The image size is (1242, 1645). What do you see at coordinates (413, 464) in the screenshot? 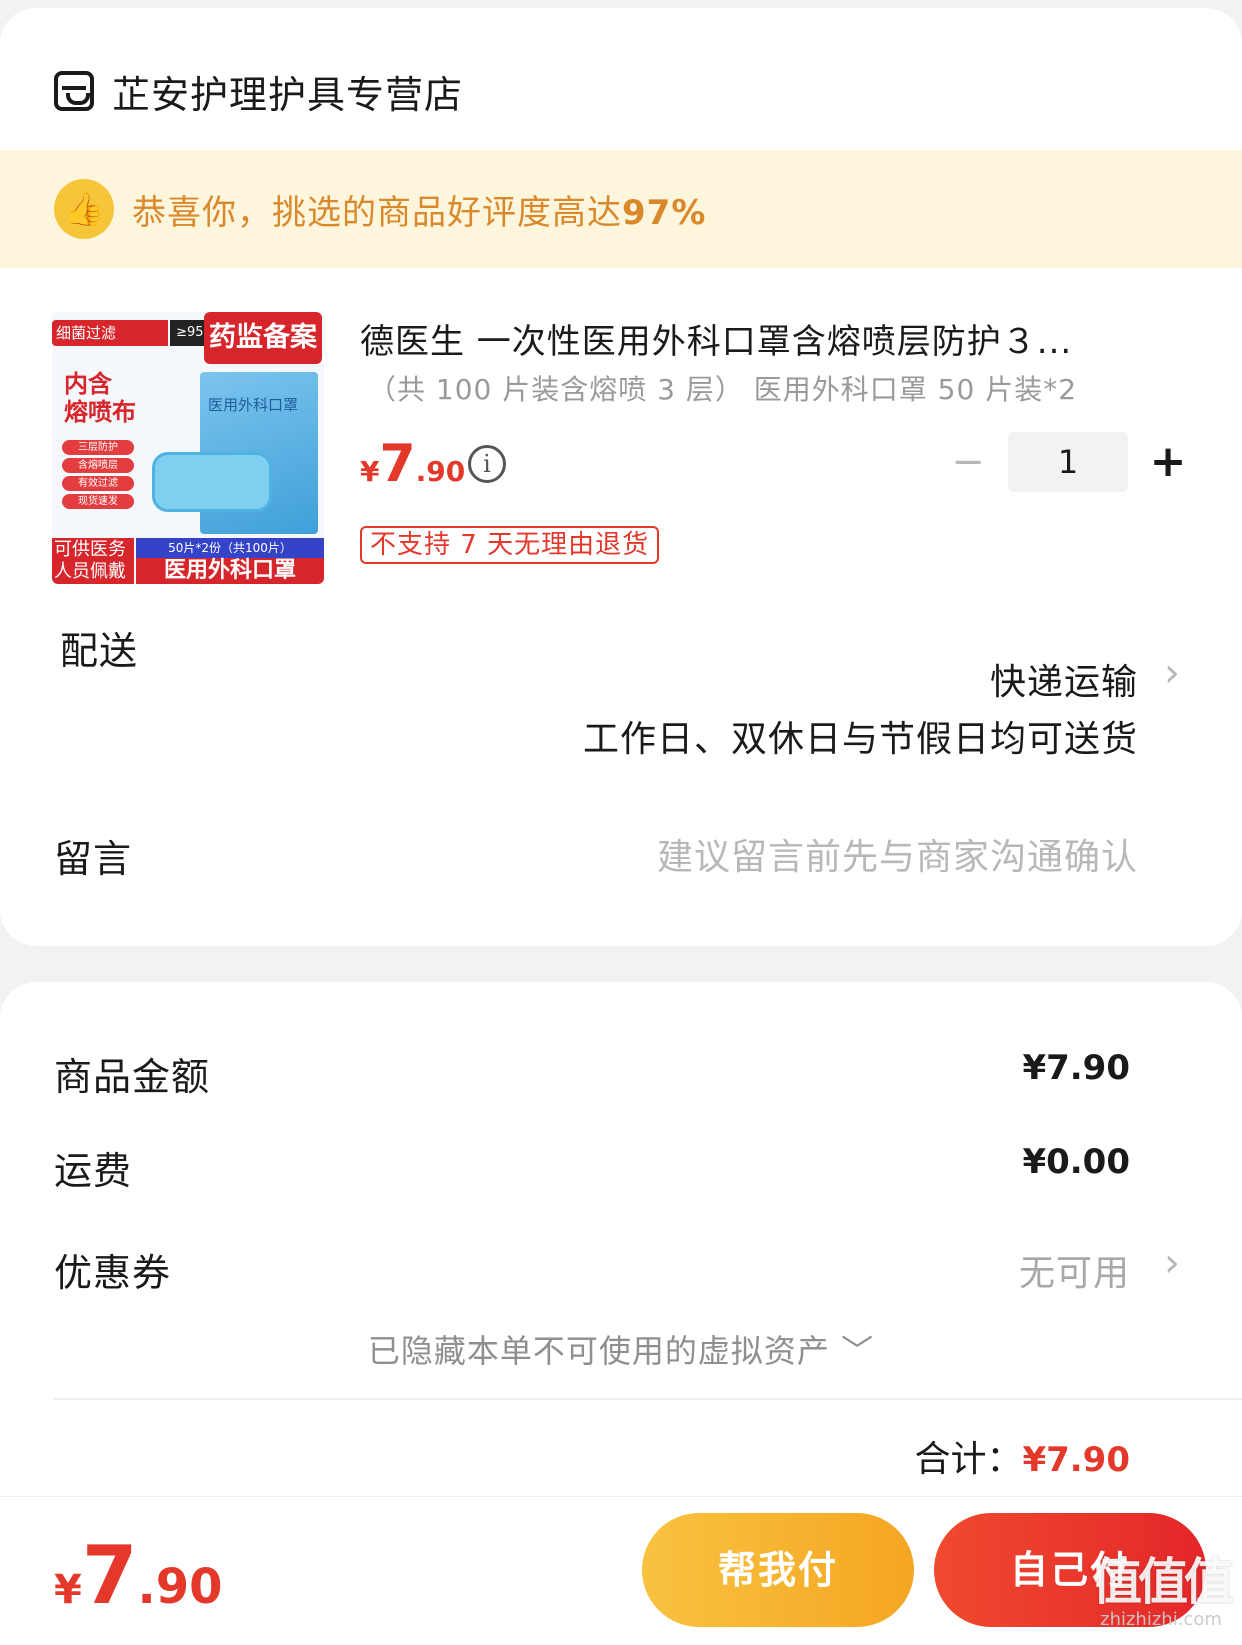
I see `product-price: ¥7.90` at bounding box center [413, 464].